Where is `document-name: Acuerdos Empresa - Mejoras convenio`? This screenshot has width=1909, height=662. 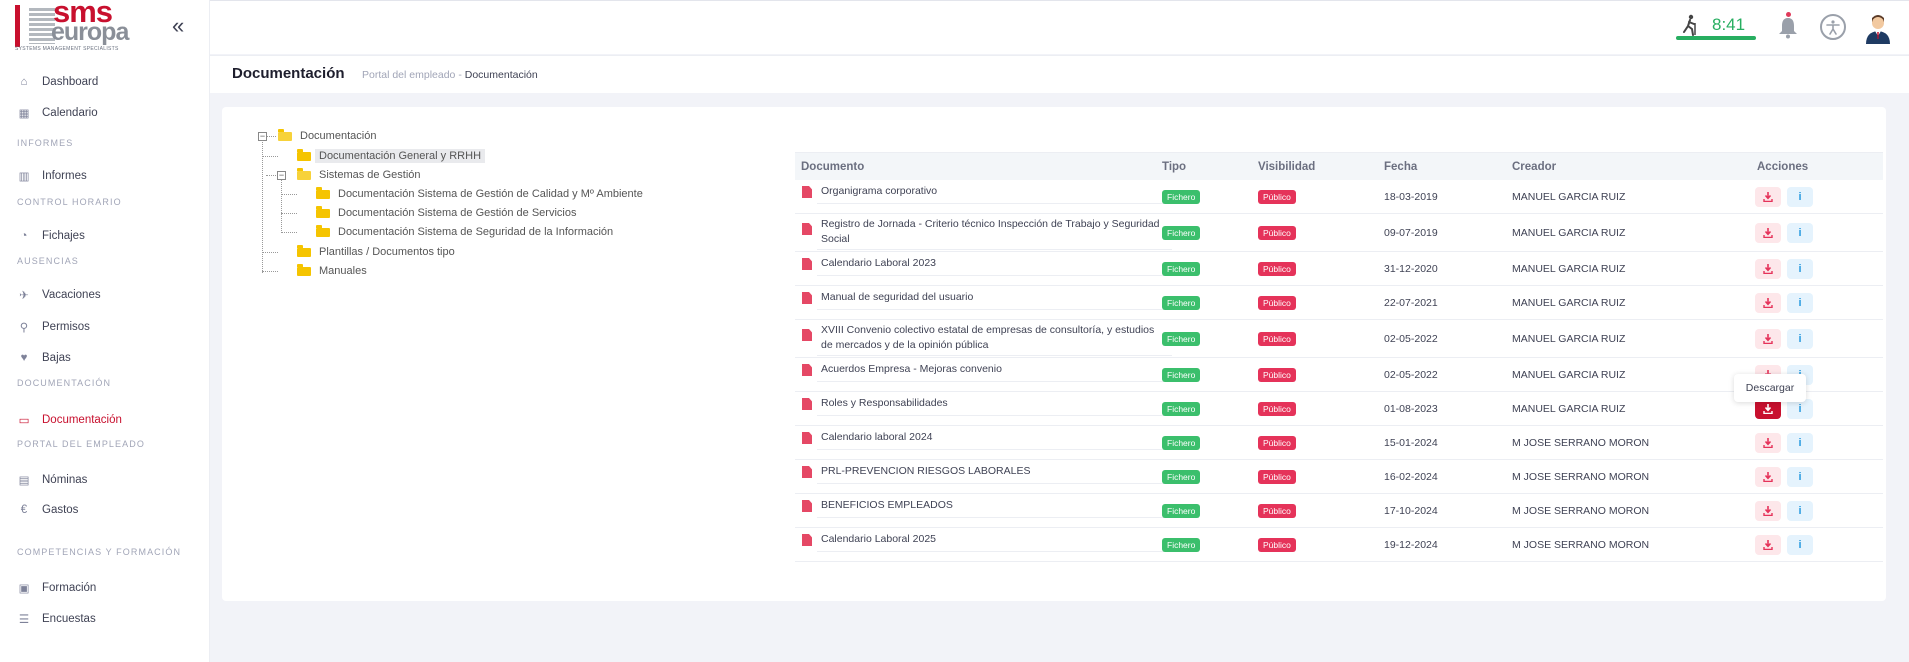
document-name: Acuerdos Empresa - Mejoras convenio is located at coordinates (993, 369).